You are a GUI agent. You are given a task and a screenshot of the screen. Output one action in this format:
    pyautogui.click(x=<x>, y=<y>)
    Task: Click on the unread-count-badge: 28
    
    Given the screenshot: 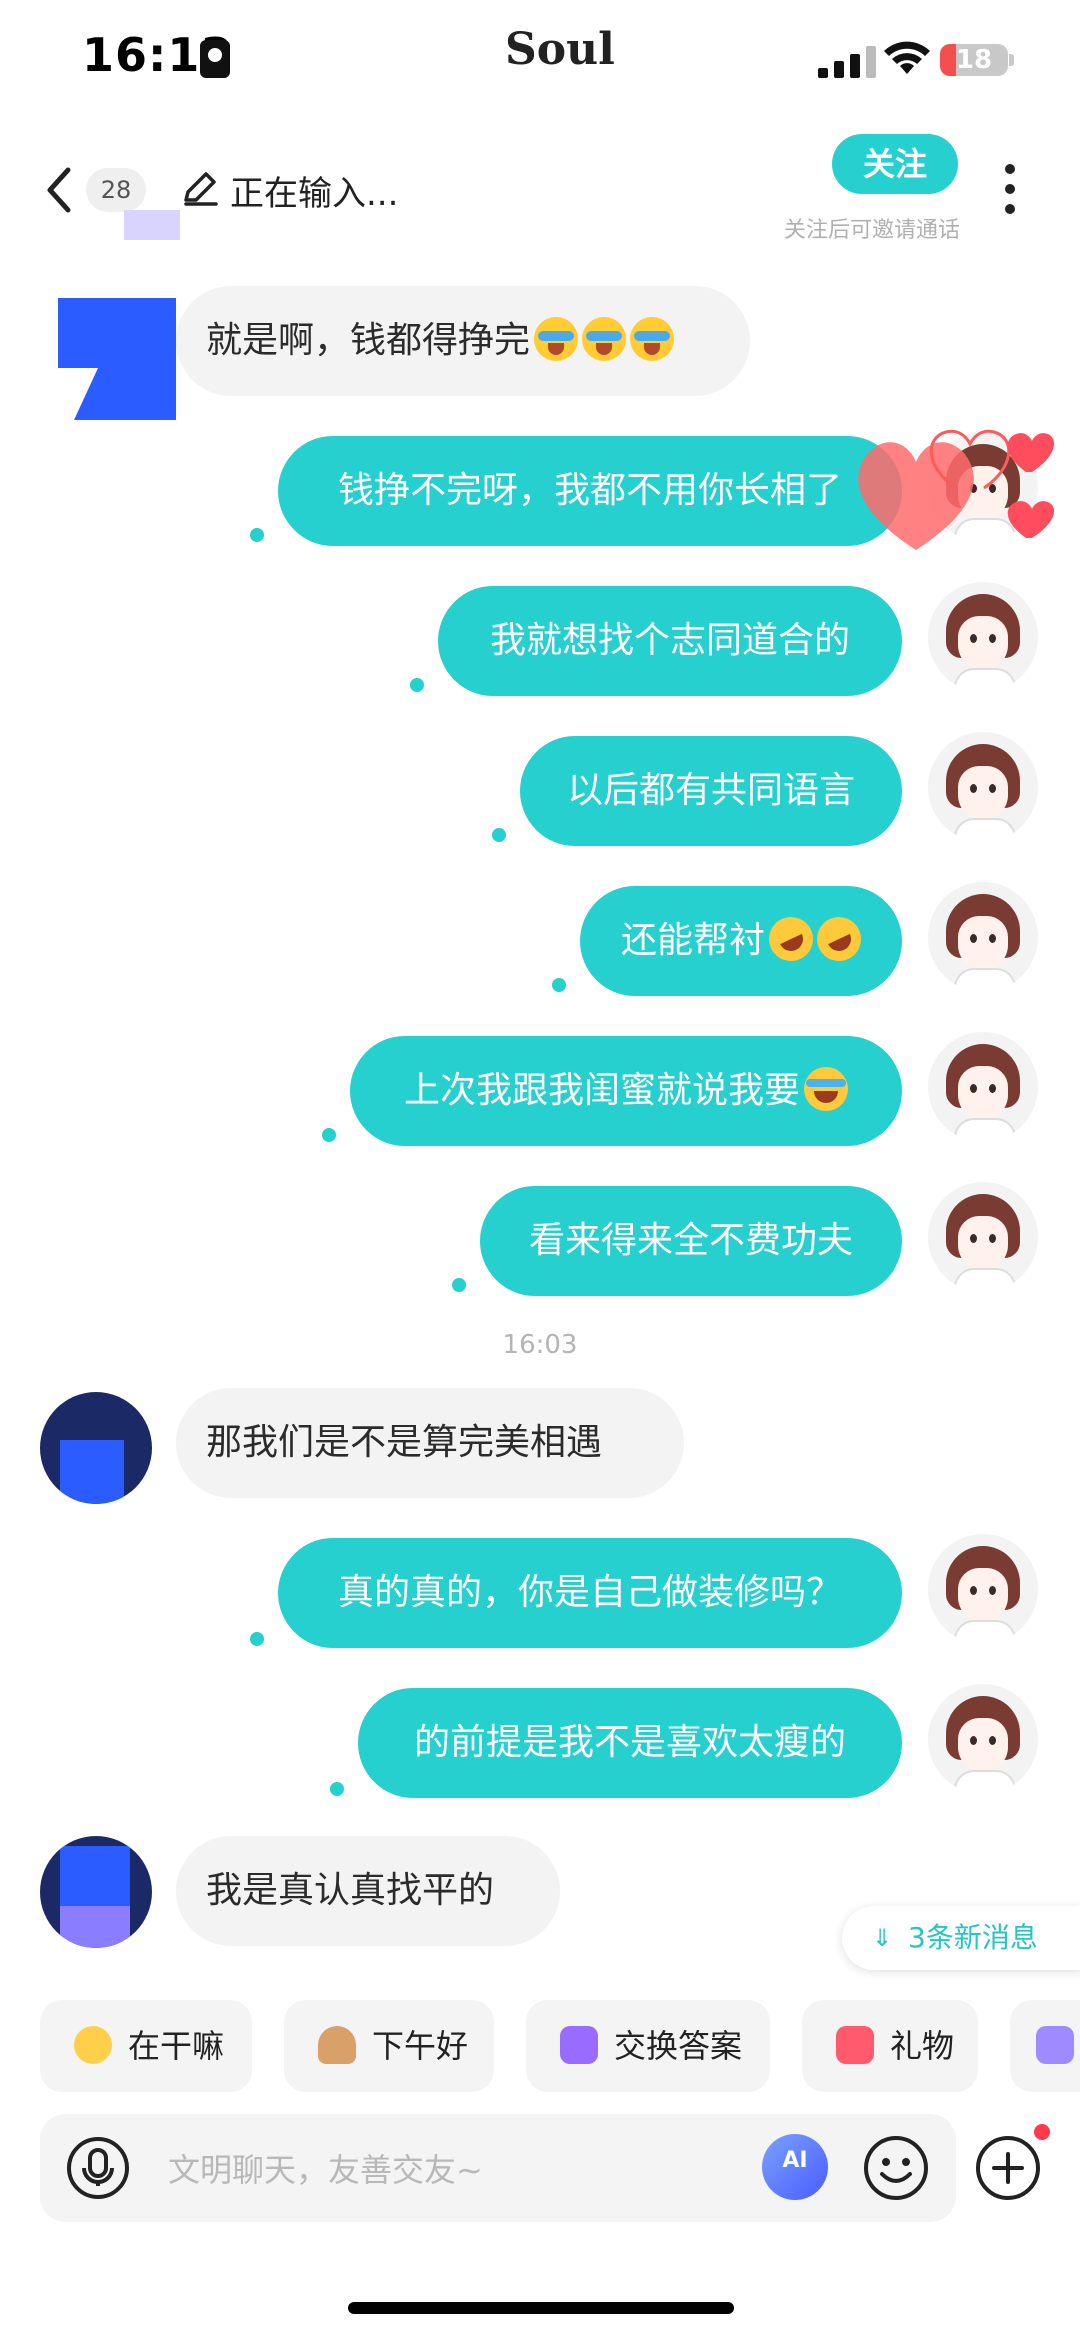 What is the action you would take?
    pyautogui.click(x=116, y=190)
    